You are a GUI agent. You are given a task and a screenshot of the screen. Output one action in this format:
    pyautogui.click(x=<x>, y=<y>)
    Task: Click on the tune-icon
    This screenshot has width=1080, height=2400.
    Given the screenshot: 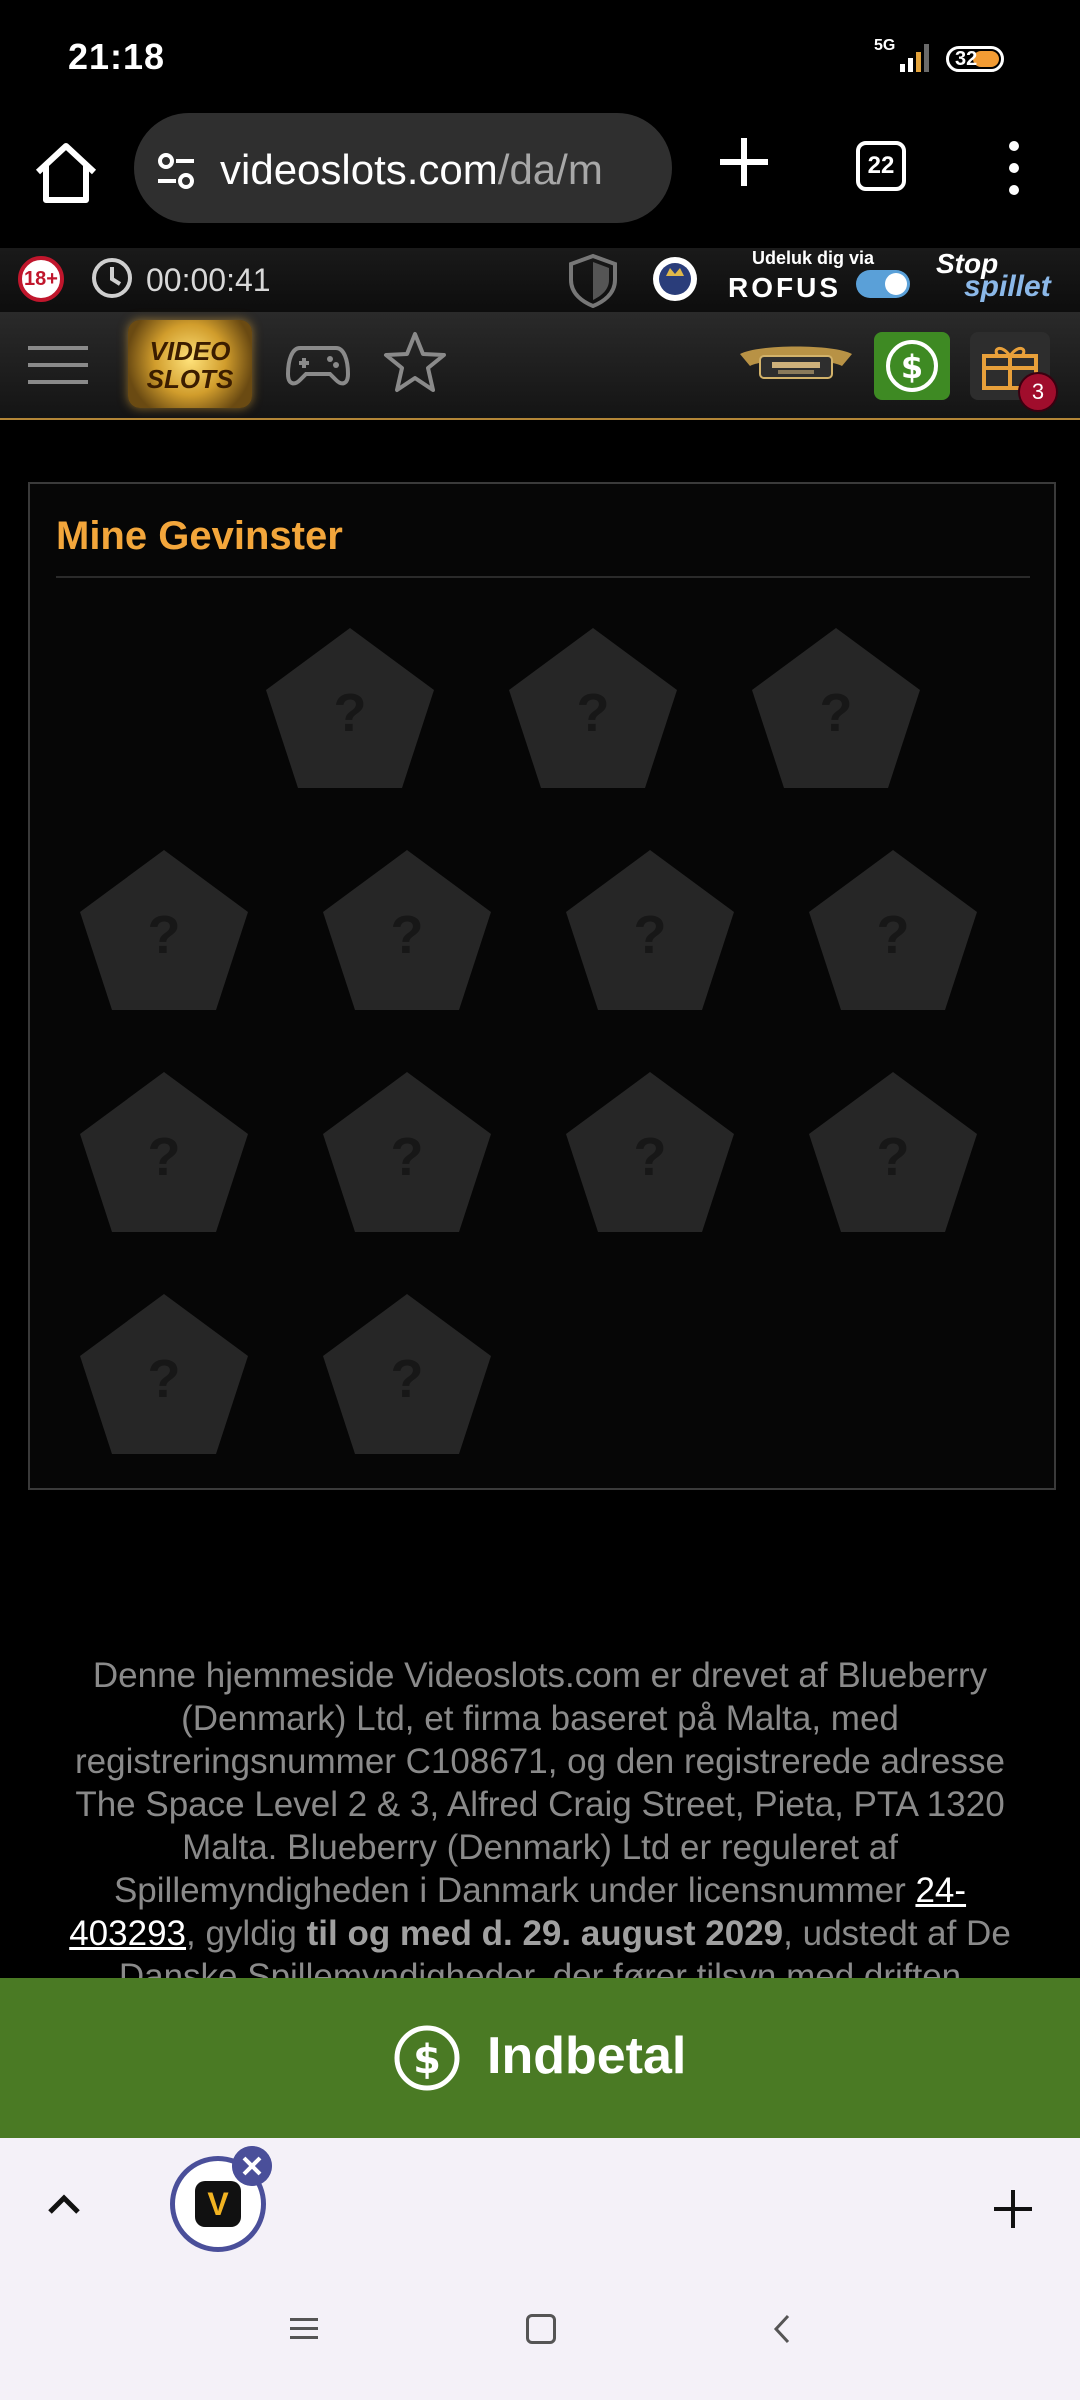 What is the action you would take?
    pyautogui.click(x=176, y=171)
    